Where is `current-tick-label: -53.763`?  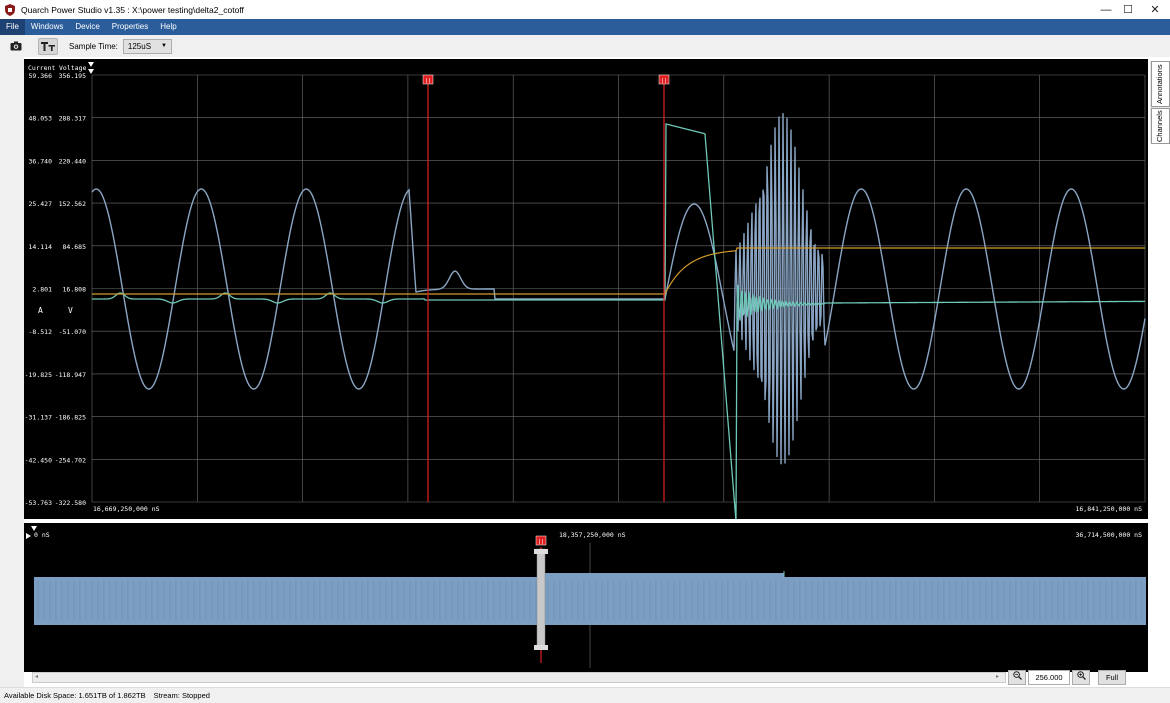
current-tick-label: -53.763 is located at coordinates (38, 503).